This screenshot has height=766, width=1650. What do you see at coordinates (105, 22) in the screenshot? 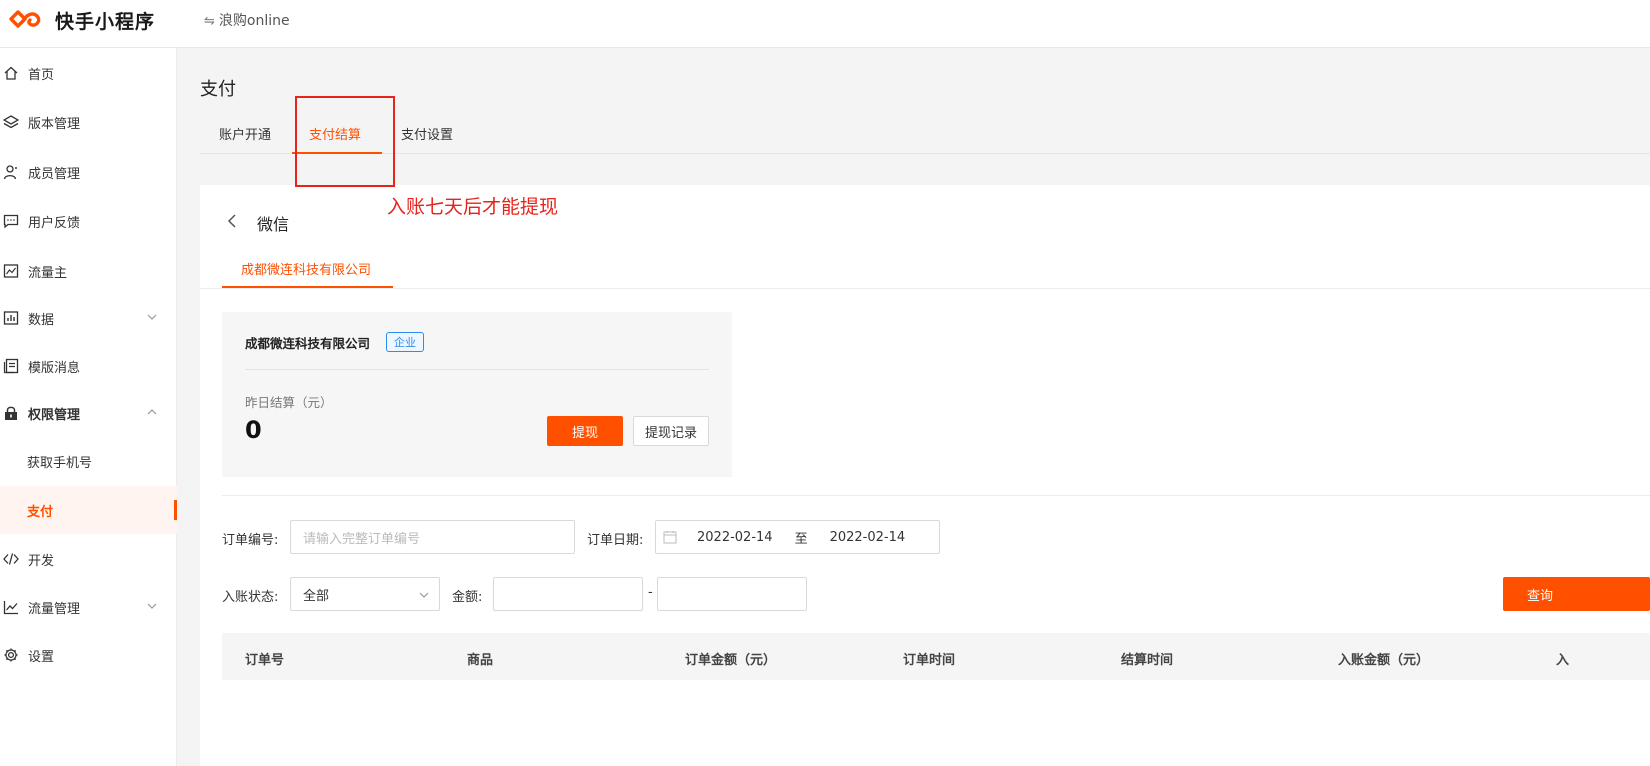
I see `app-title: 快手小程序` at bounding box center [105, 22].